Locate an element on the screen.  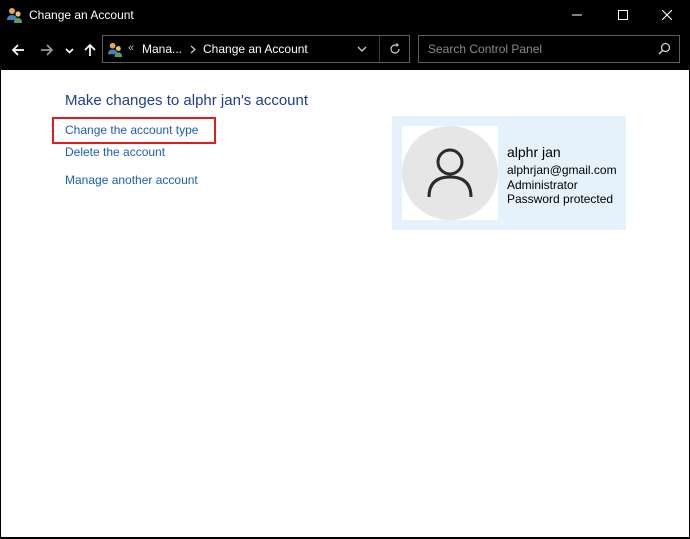
search-input is located at coordinates (534, 49).